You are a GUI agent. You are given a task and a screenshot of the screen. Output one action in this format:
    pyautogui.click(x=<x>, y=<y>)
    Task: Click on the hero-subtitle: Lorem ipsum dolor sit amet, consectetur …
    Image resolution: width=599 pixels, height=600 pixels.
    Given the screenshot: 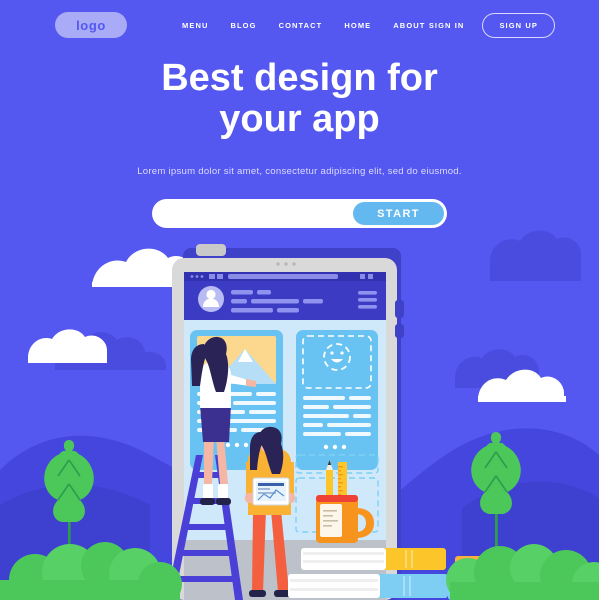 What is the action you would take?
    pyautogui.click(x=299, y=171)
    